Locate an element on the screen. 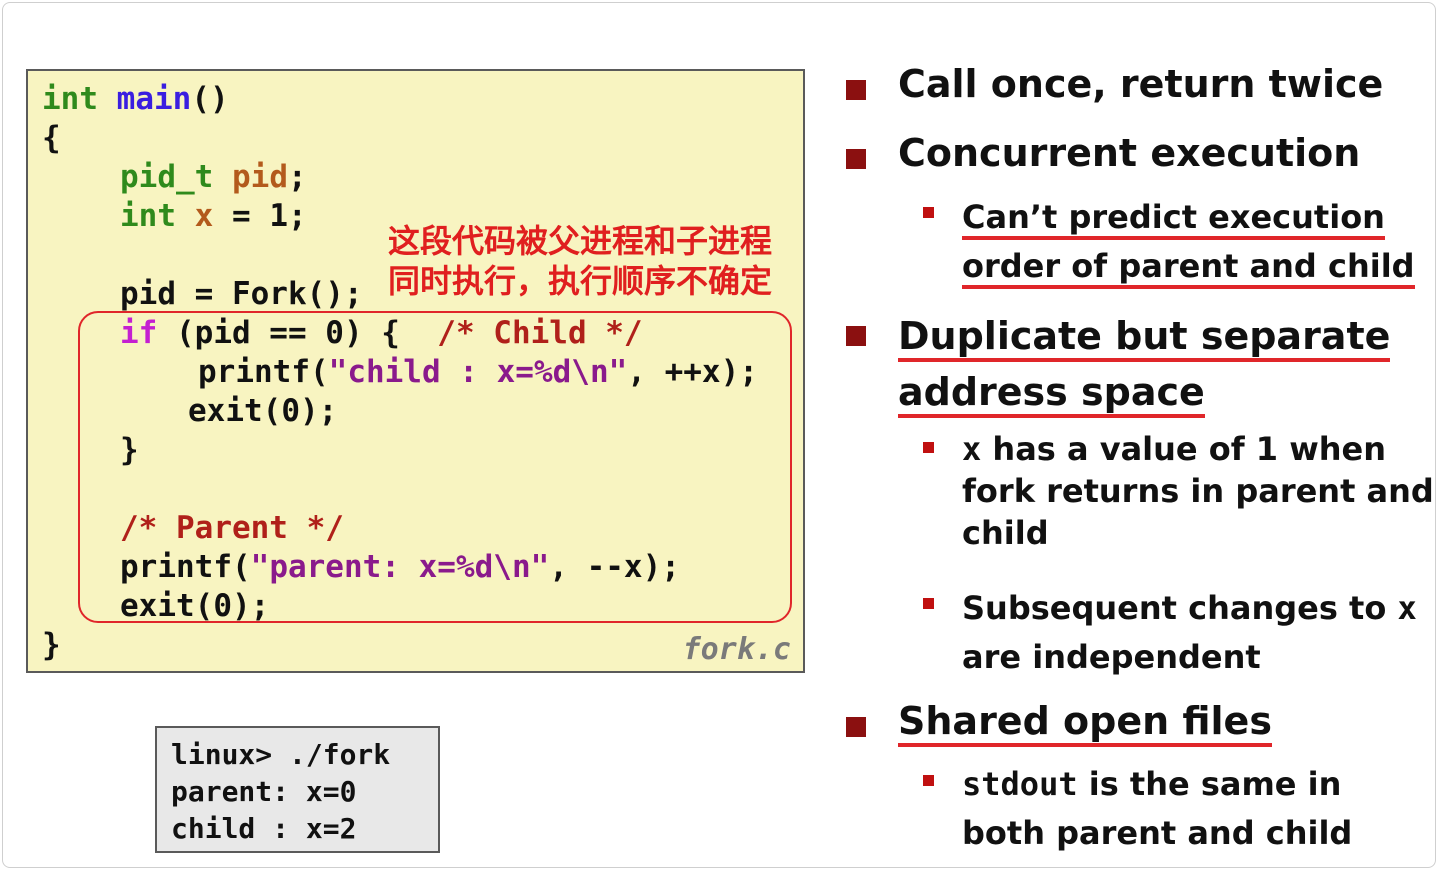 The image size is (1440, 872). bullet-shared-files: Shared open files is located at coordinates (1085, 723).